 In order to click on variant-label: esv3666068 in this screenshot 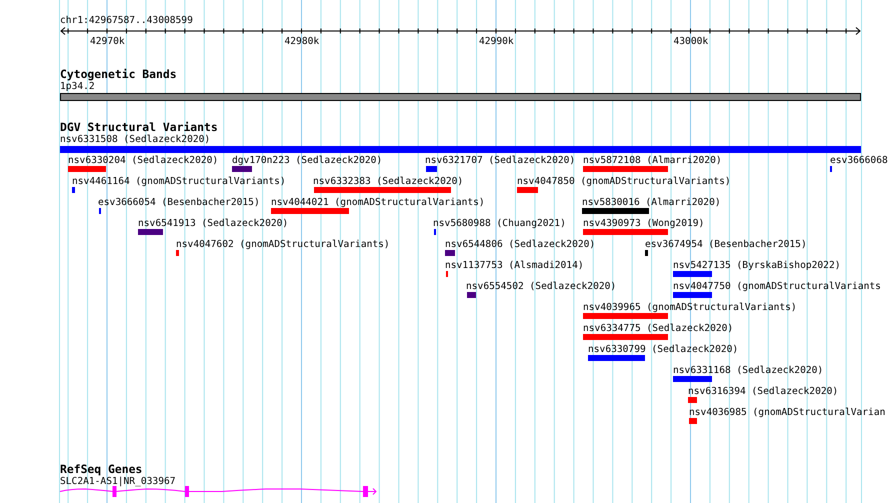, I will do `click(859, 160)`.